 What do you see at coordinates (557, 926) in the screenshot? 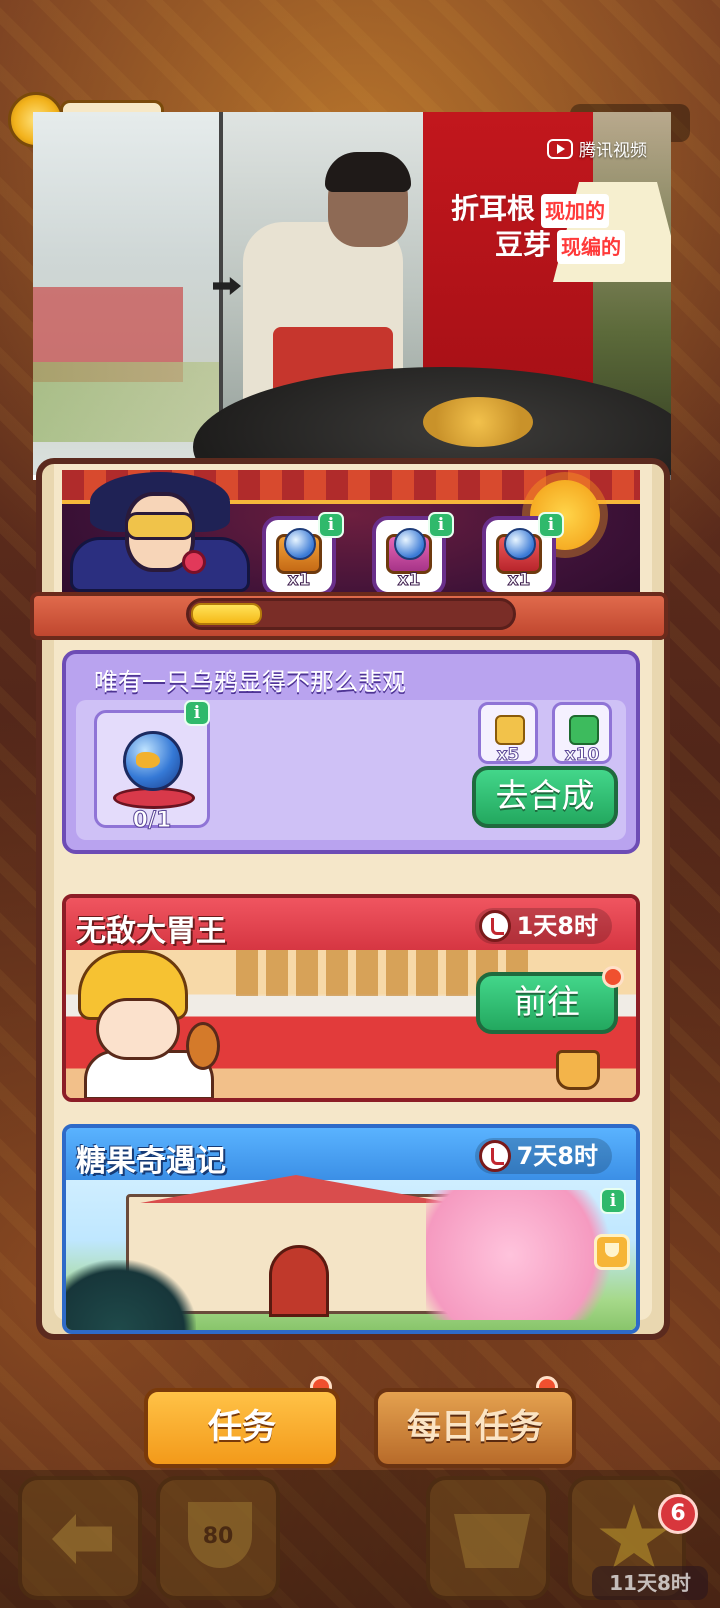
I see `event-timer-text: 1天8时` at bounding box center [557, 926].